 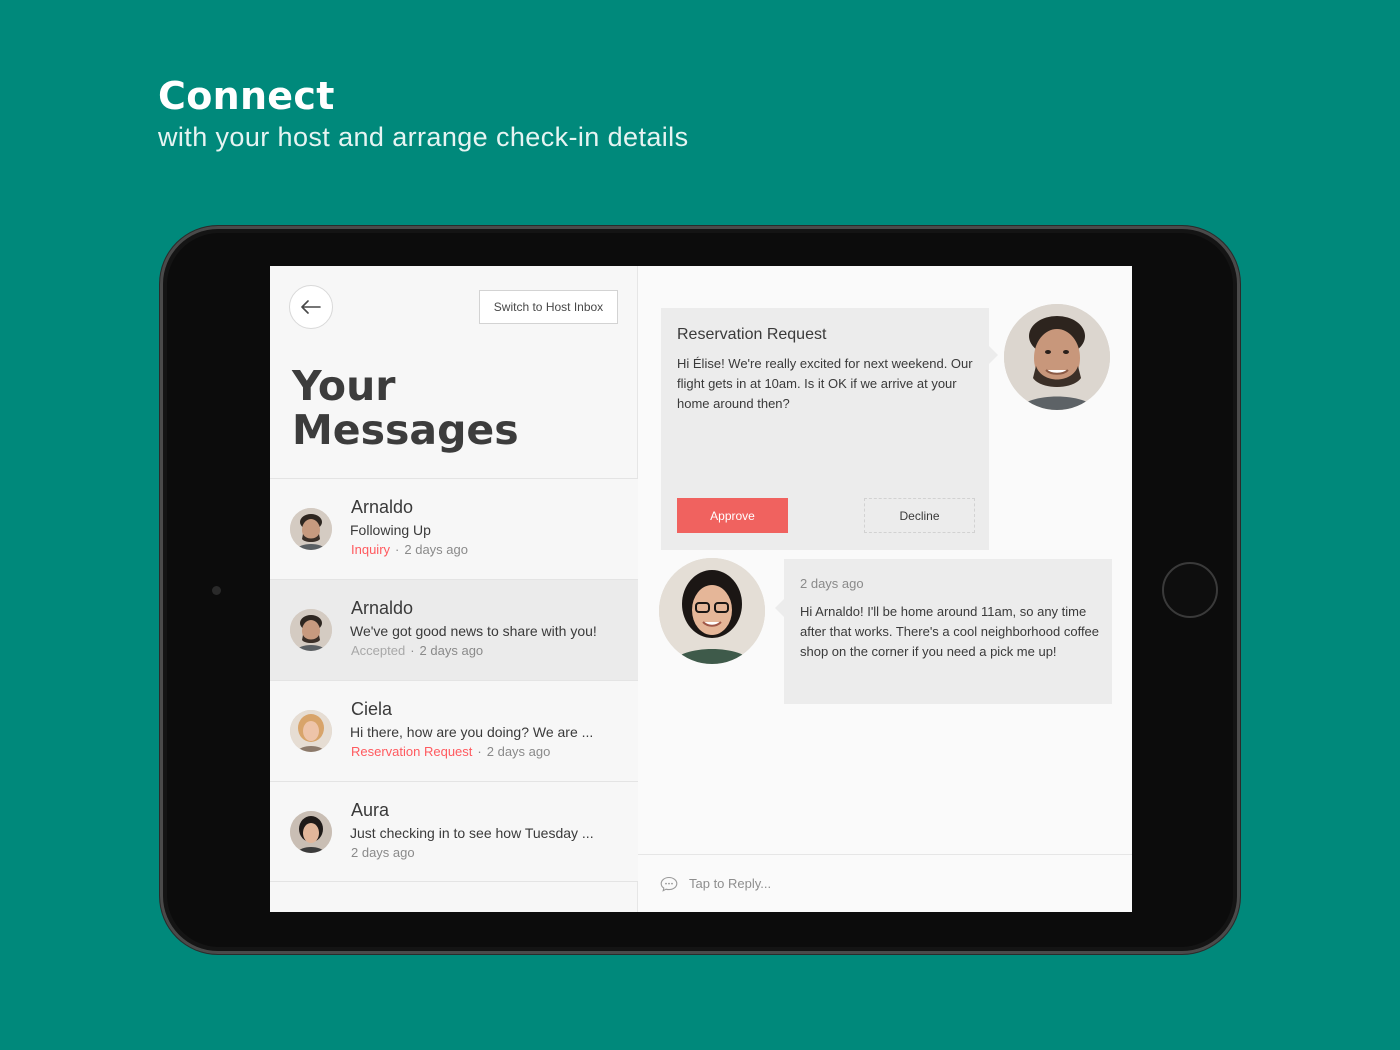 I want to click on decline-button: Decline, so click(x=919, y=515).